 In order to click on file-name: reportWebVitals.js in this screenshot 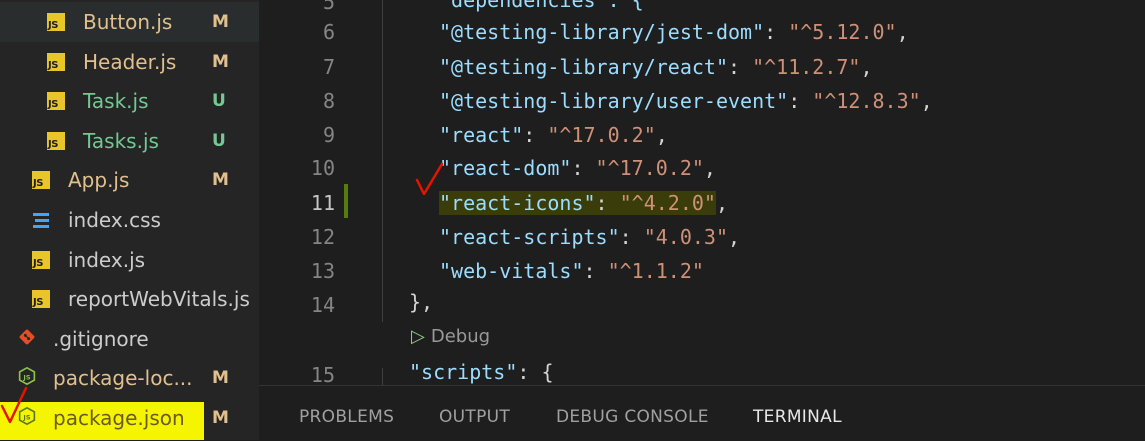, I will do `click(159, 299)`.